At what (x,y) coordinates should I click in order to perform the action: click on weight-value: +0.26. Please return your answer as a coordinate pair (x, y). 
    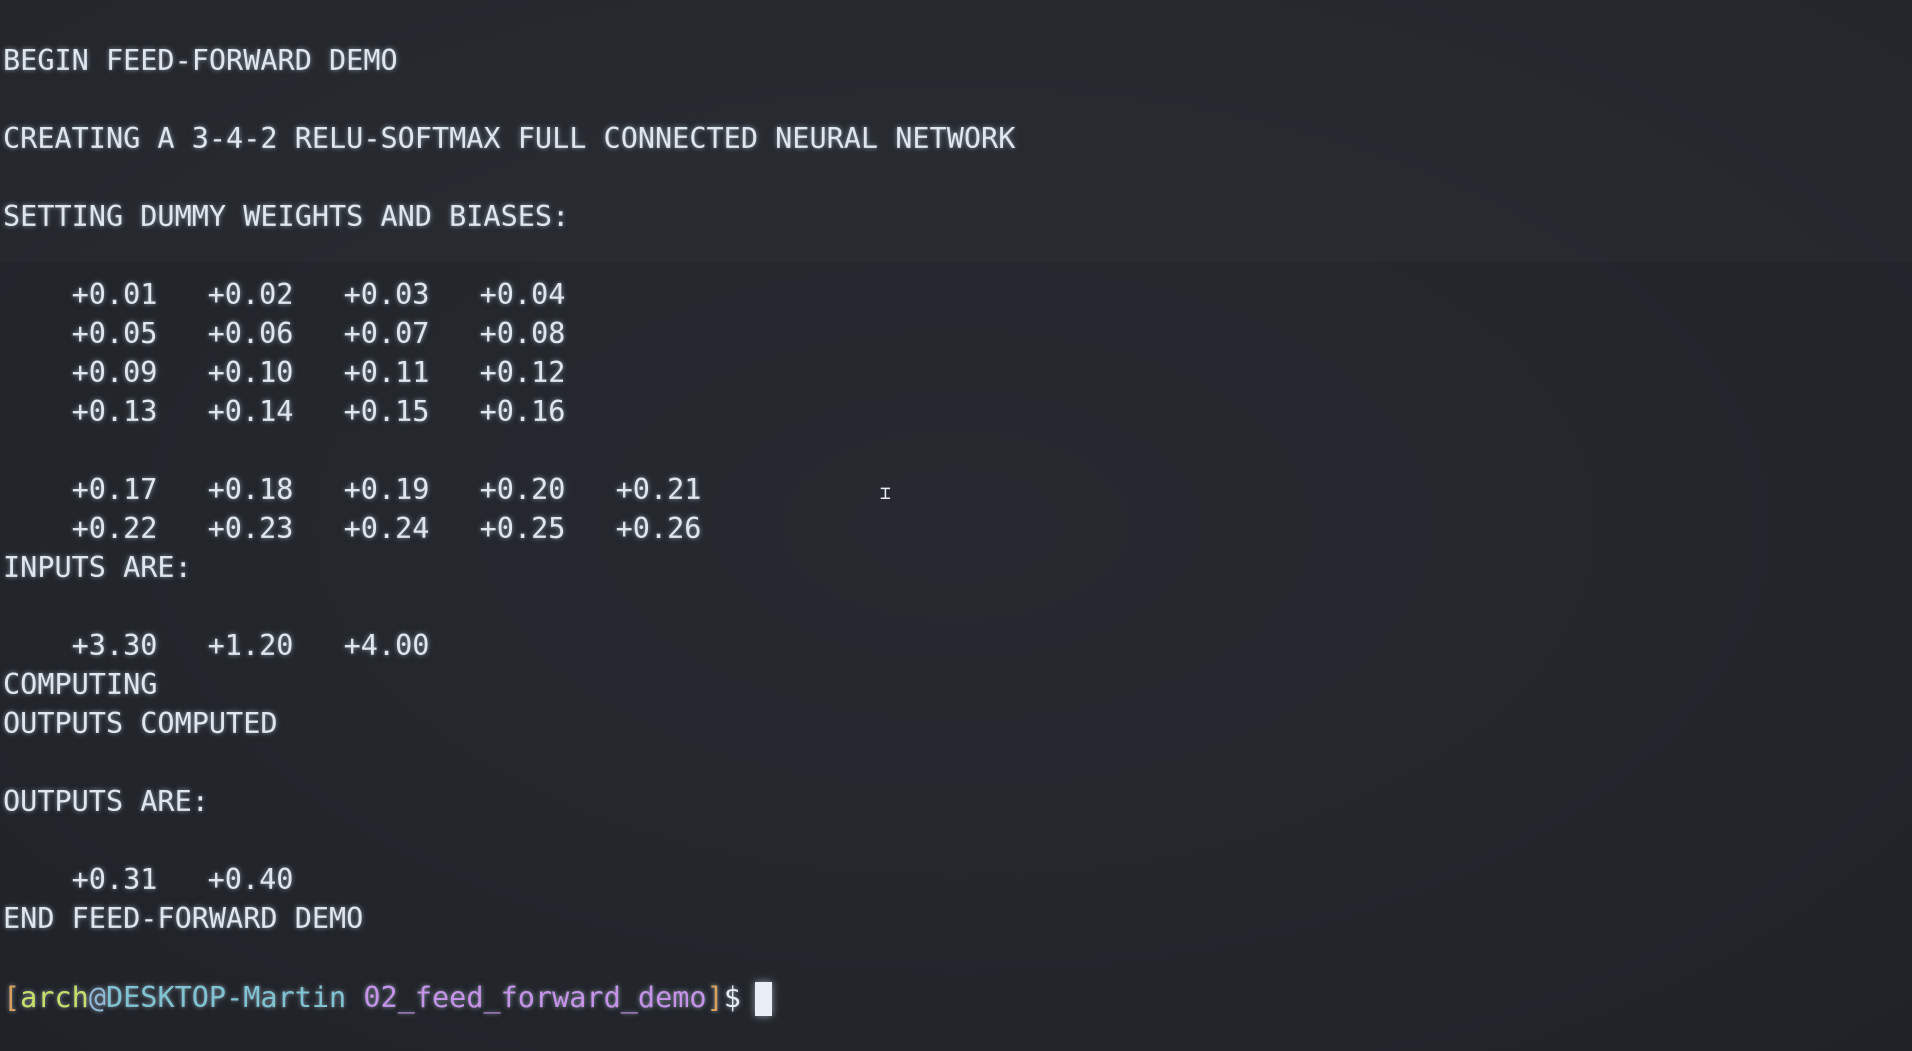
    Looking at the image, I should click on (658, 528).